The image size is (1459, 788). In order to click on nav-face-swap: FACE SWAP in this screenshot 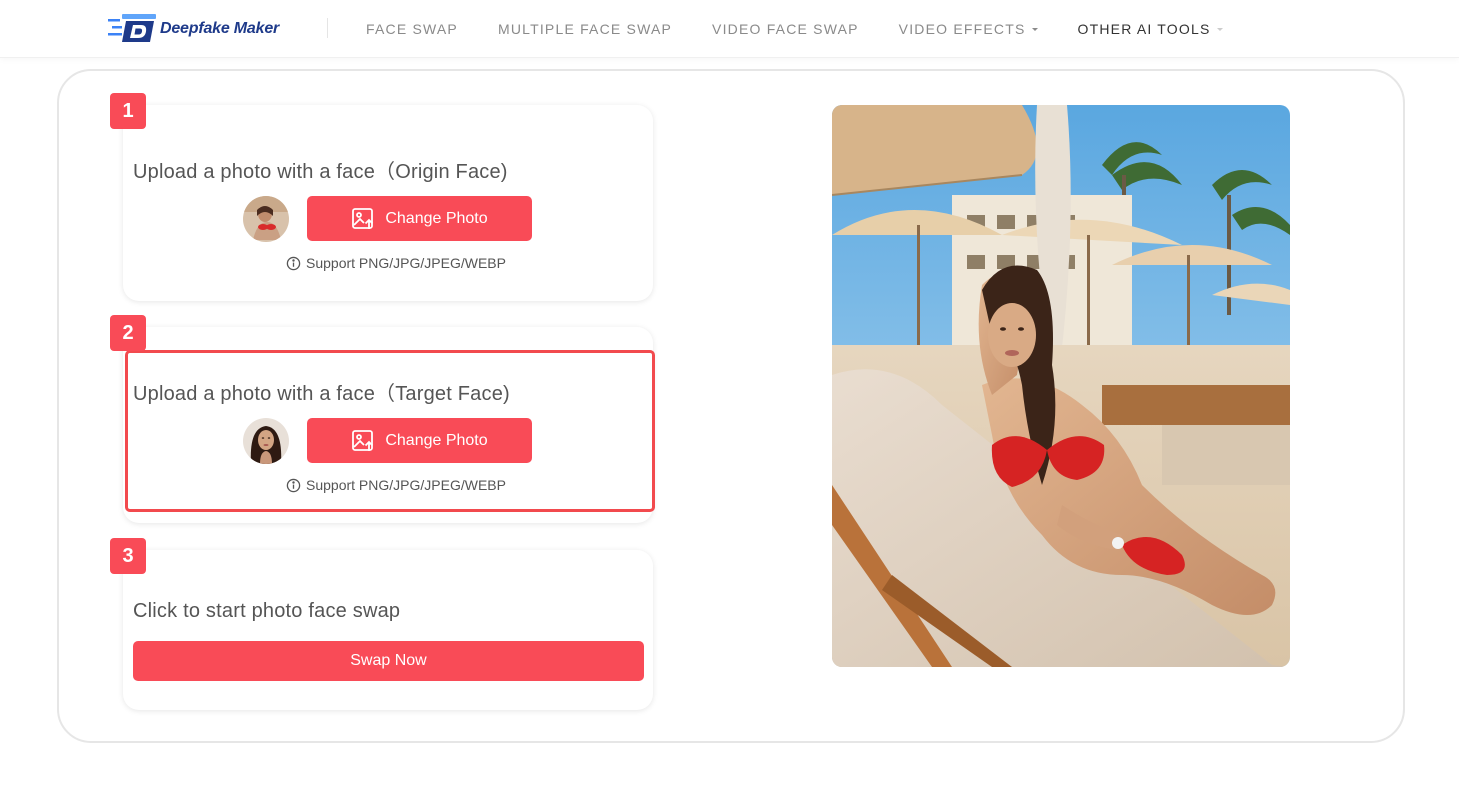, I will do `click(412, 29)`.